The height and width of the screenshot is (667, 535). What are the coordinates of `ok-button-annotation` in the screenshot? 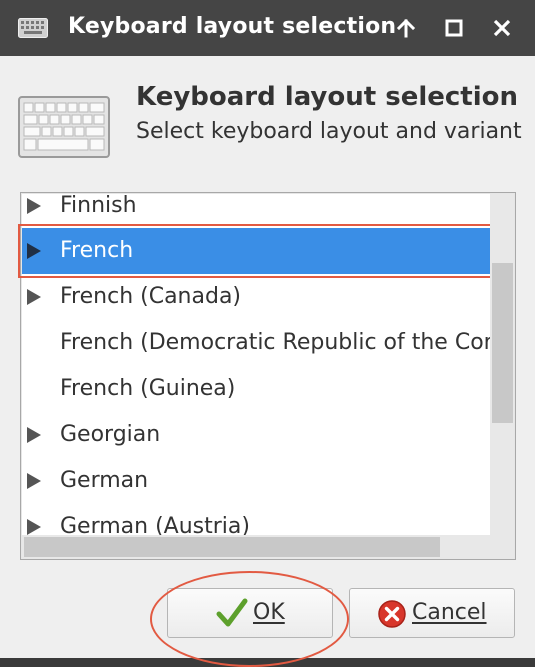 It's located at (249, 619).